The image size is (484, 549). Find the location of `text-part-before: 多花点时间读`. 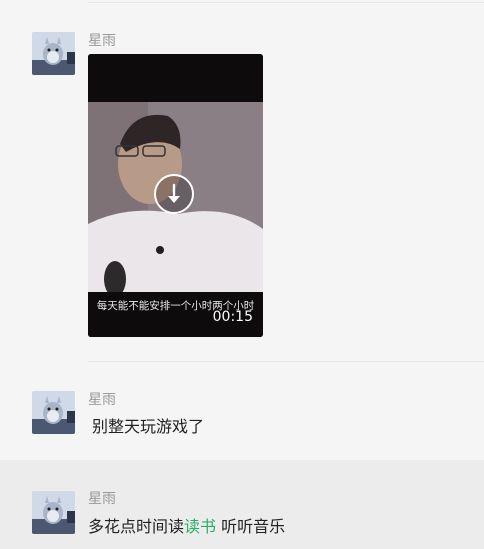

text-part-before: 多花点时间读 is located at coordinates (136, 526).